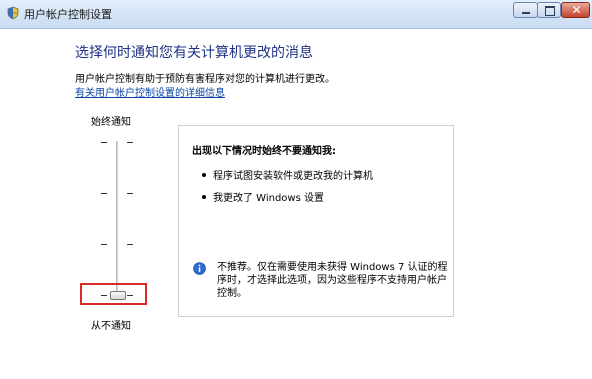 The height and width of the screenshot is (379, 592). Describe the element at coordinates (205, 79) in the screenshot. I see `description-text: 用户帐户控制有助于预防有害程序对您的计算机进行更改。` at that location.